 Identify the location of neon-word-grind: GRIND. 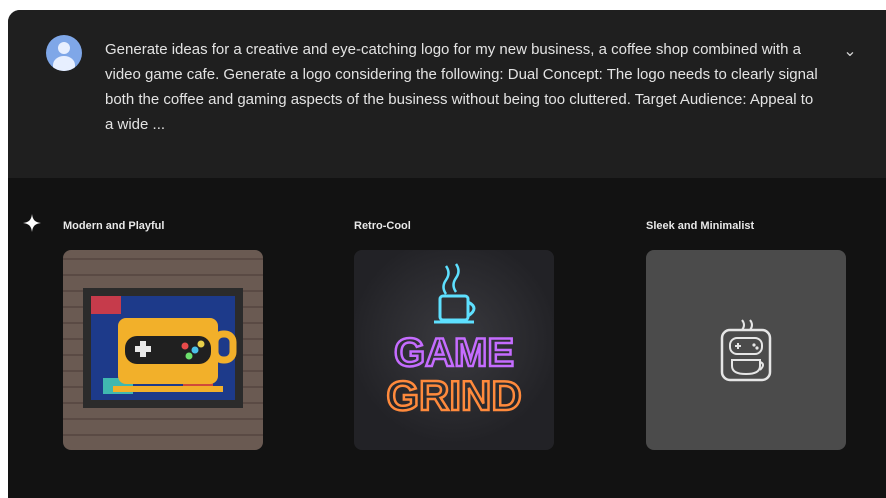
(453, 395).